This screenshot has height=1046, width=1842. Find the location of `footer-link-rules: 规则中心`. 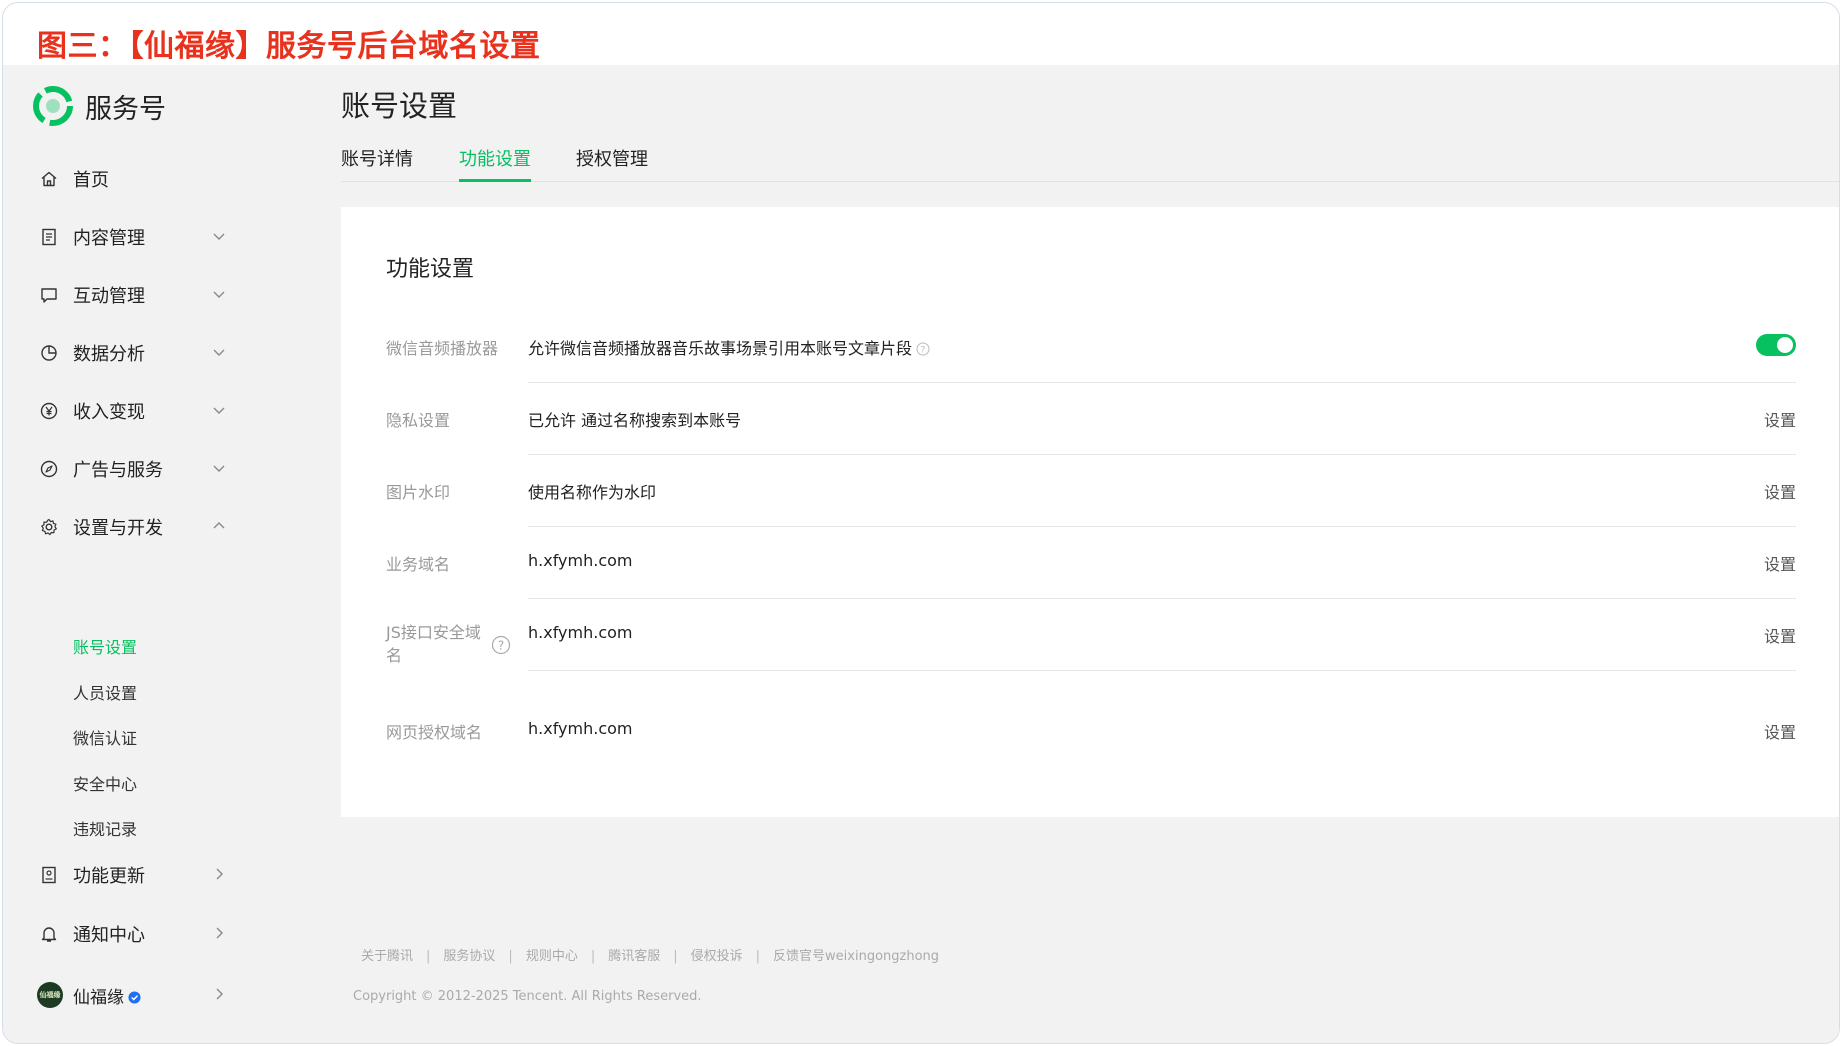

footer-link-rules: 规则中心 is located at coordinates (552, 956).